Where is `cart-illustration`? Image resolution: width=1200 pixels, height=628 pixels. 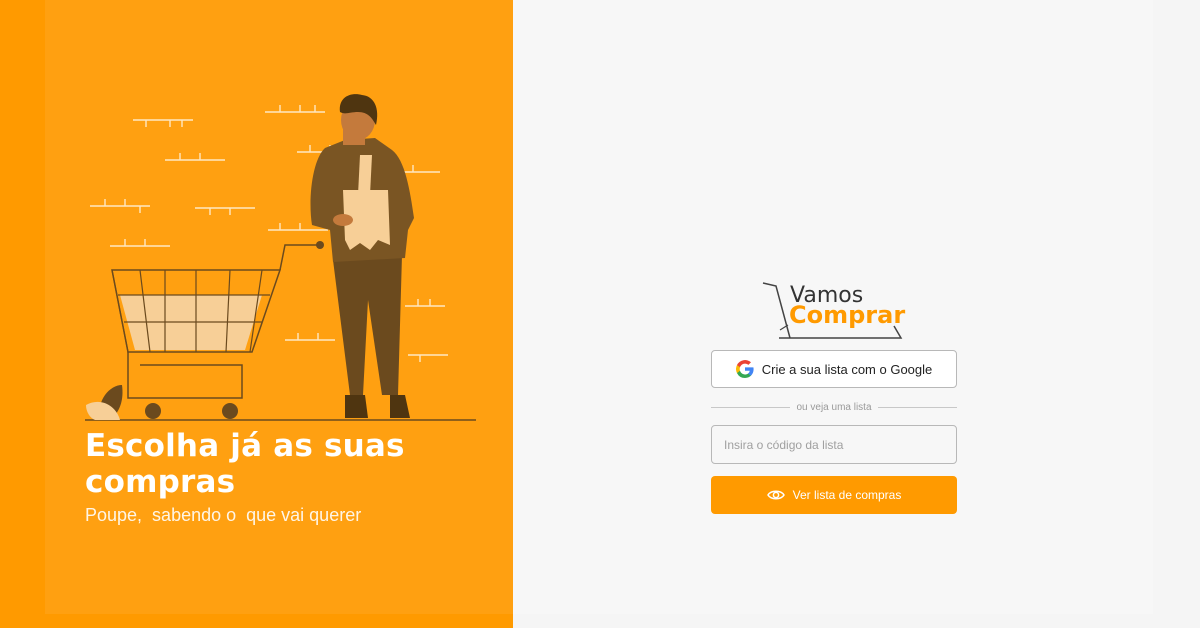 cart-illustration is located at coordinates (217, 330).